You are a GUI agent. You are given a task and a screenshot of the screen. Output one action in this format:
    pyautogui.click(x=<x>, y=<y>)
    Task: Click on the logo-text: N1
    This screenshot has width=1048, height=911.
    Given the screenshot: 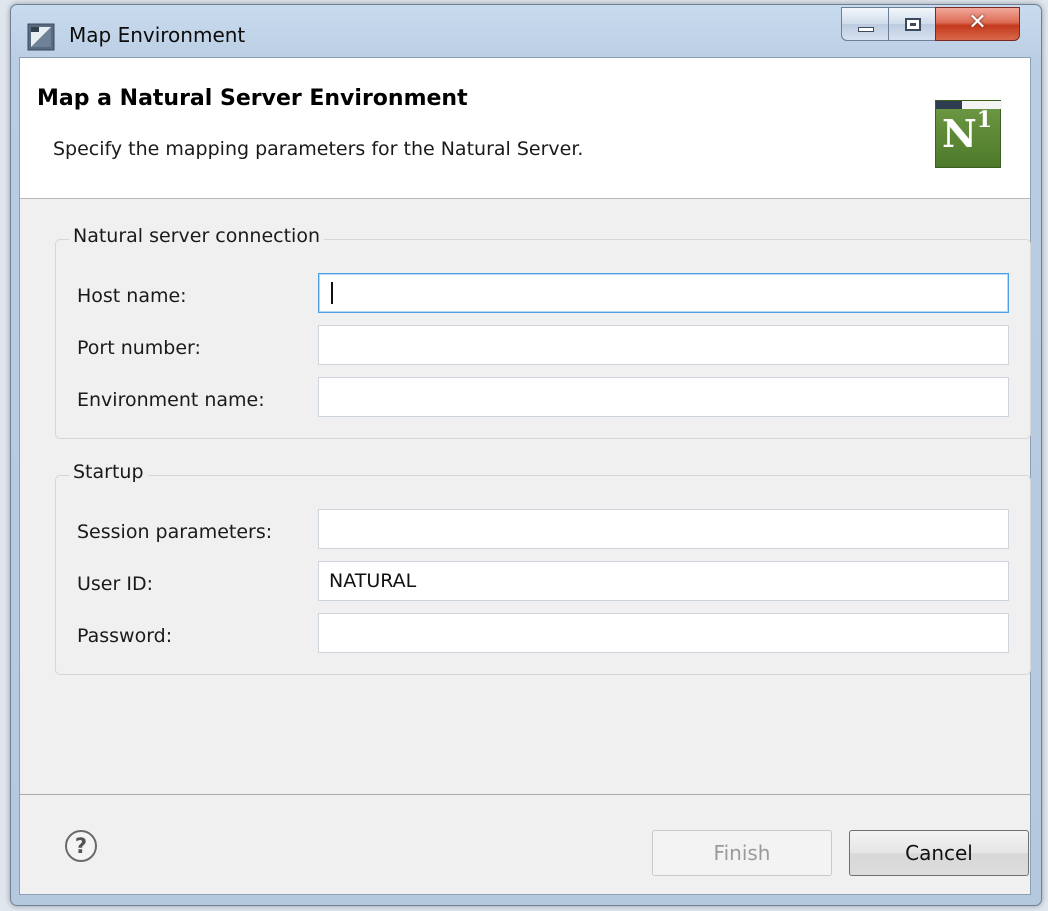 What is the action you would take?
    pyautogui.click(x=967, y=131)
    